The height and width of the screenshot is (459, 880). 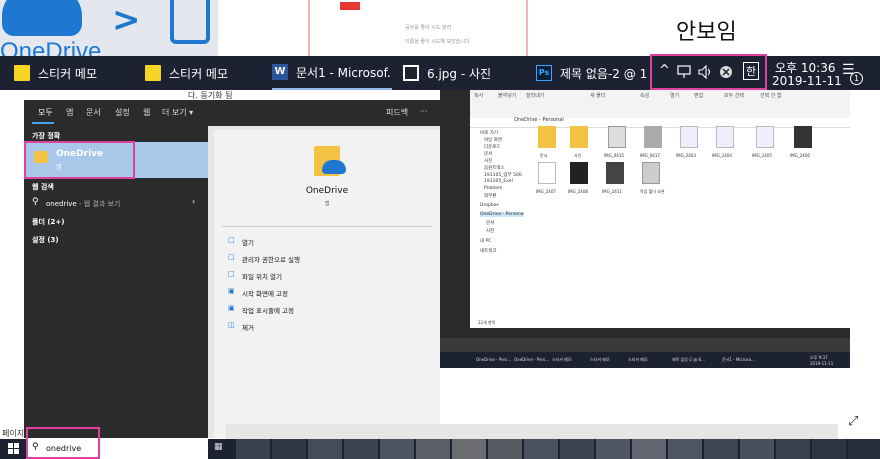 I want to click on file-label: 사진, so click(x=578, y=155).